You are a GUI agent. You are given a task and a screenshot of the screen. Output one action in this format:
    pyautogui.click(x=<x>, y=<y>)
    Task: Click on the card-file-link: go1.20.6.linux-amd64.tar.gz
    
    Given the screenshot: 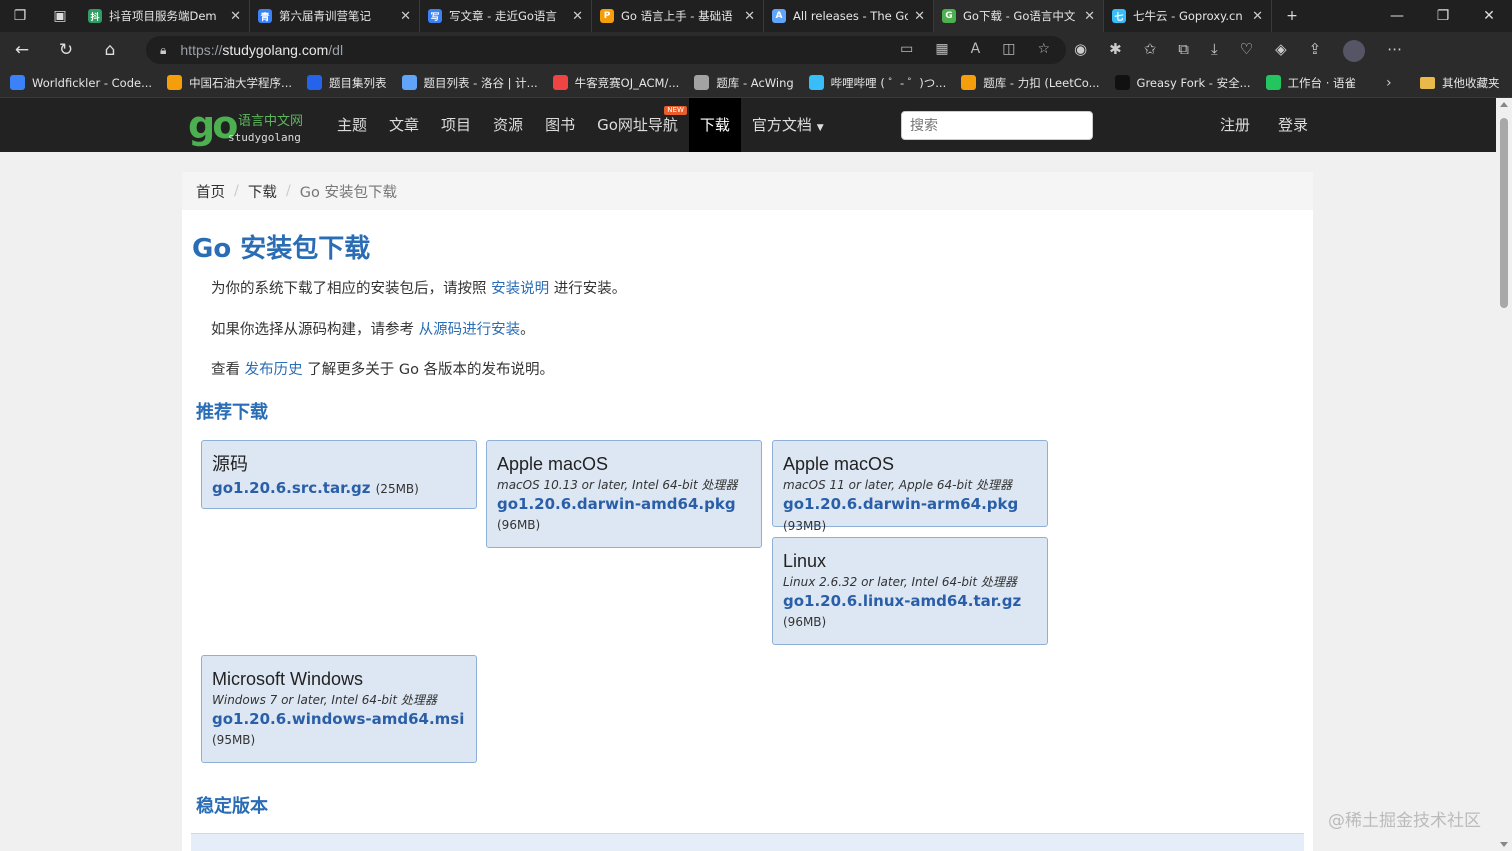 What is the action you would take?
    pyautogui.click(x=910, y=601)
    